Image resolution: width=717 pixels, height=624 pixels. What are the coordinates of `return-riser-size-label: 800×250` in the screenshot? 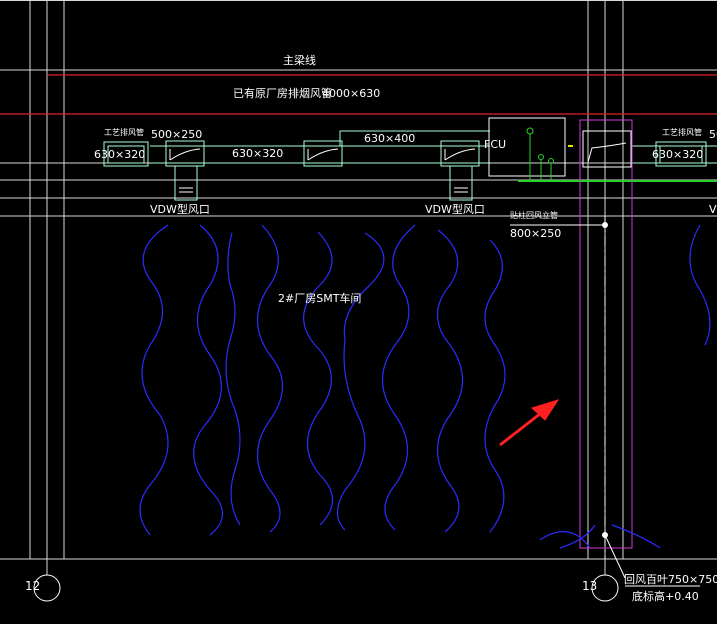 It's located at (535, 233).